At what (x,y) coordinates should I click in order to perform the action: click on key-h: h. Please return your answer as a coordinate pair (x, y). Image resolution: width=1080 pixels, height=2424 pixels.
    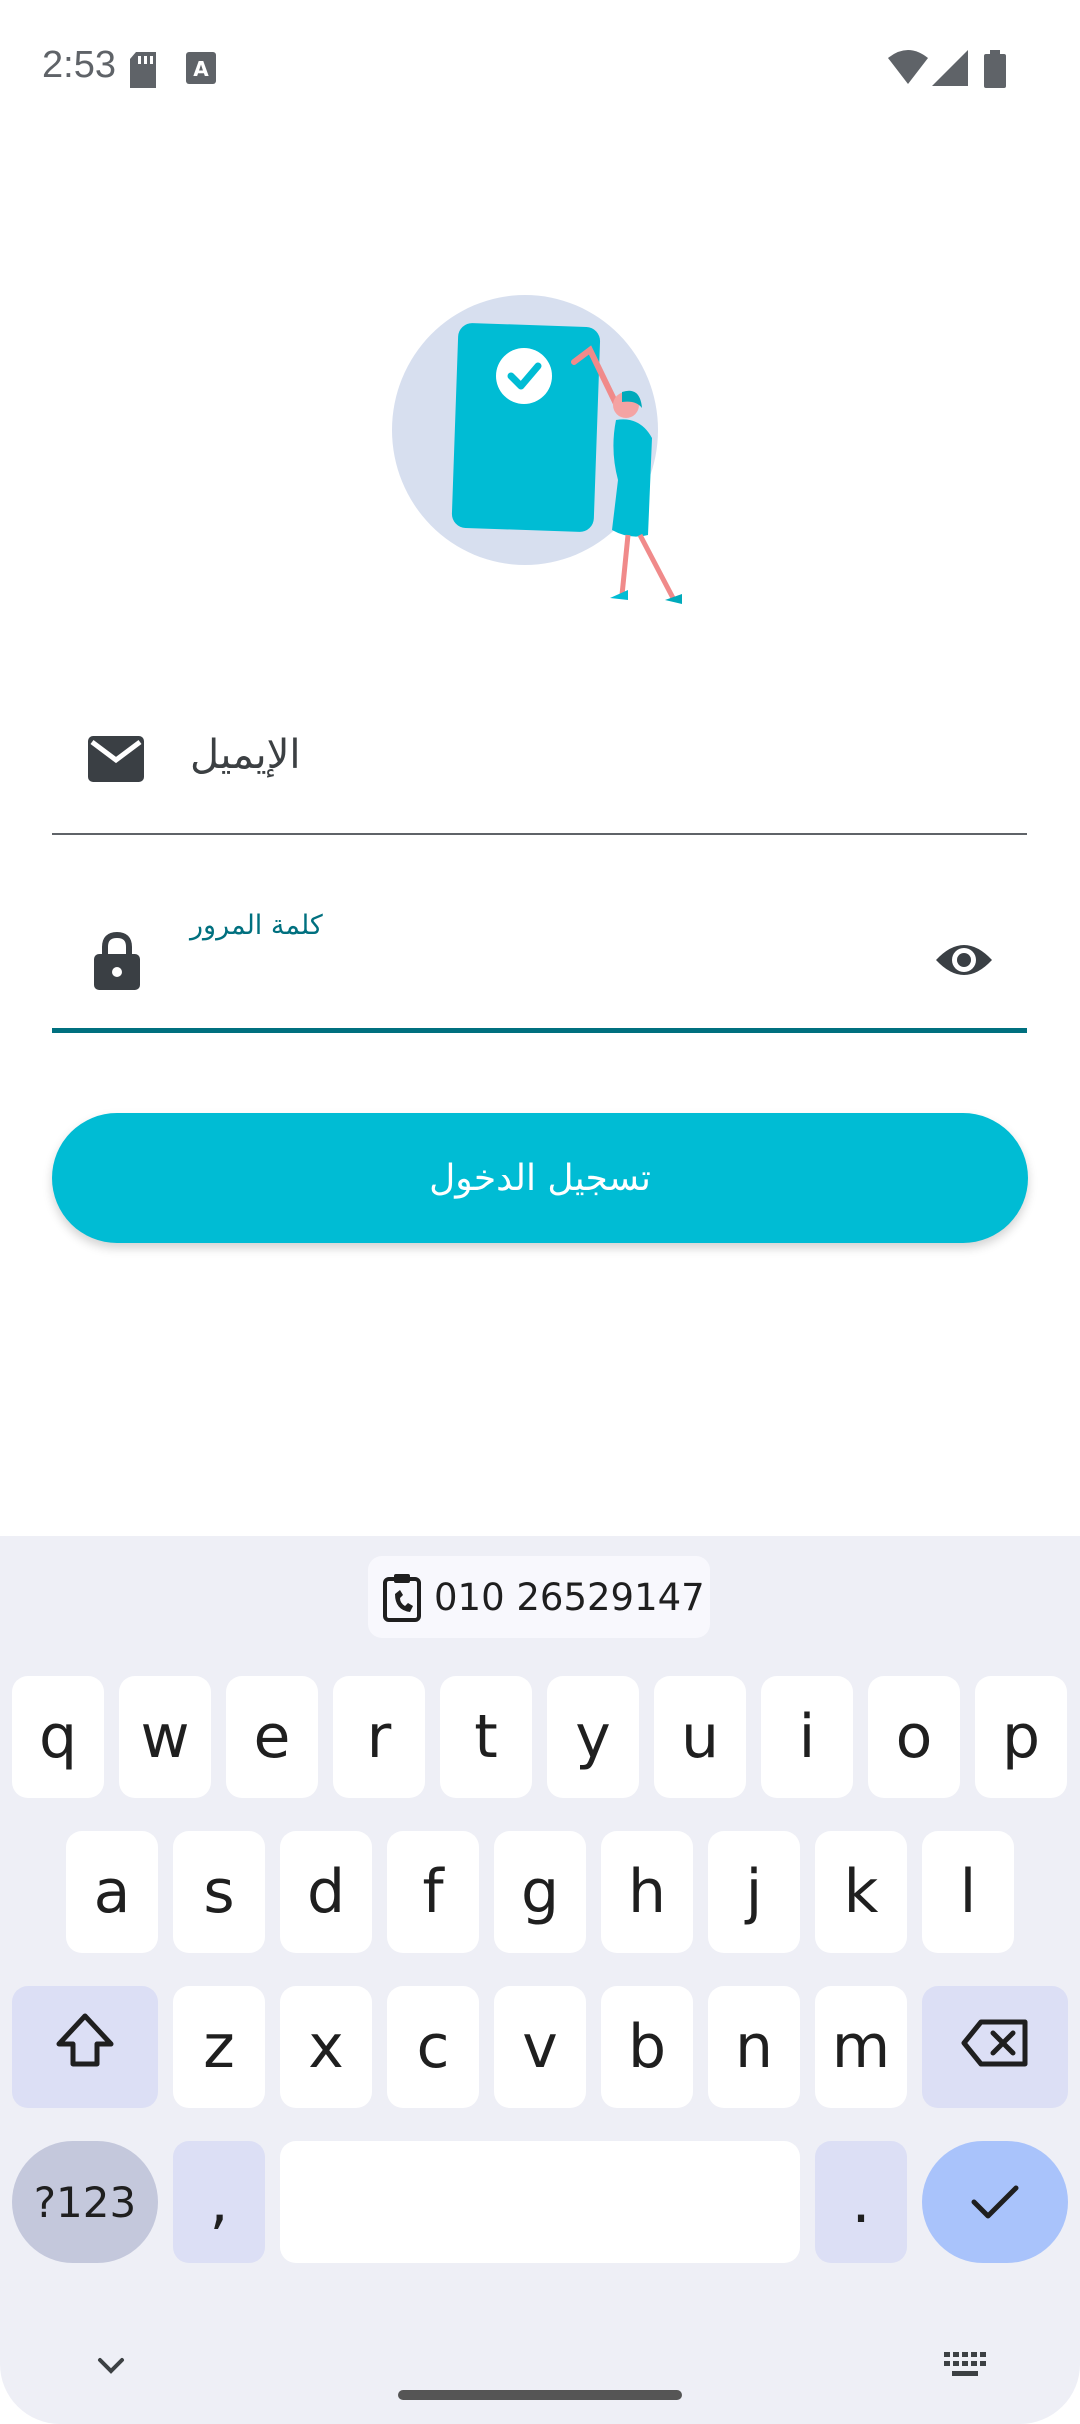
    Looking at the image, I should click on (647, 1892).